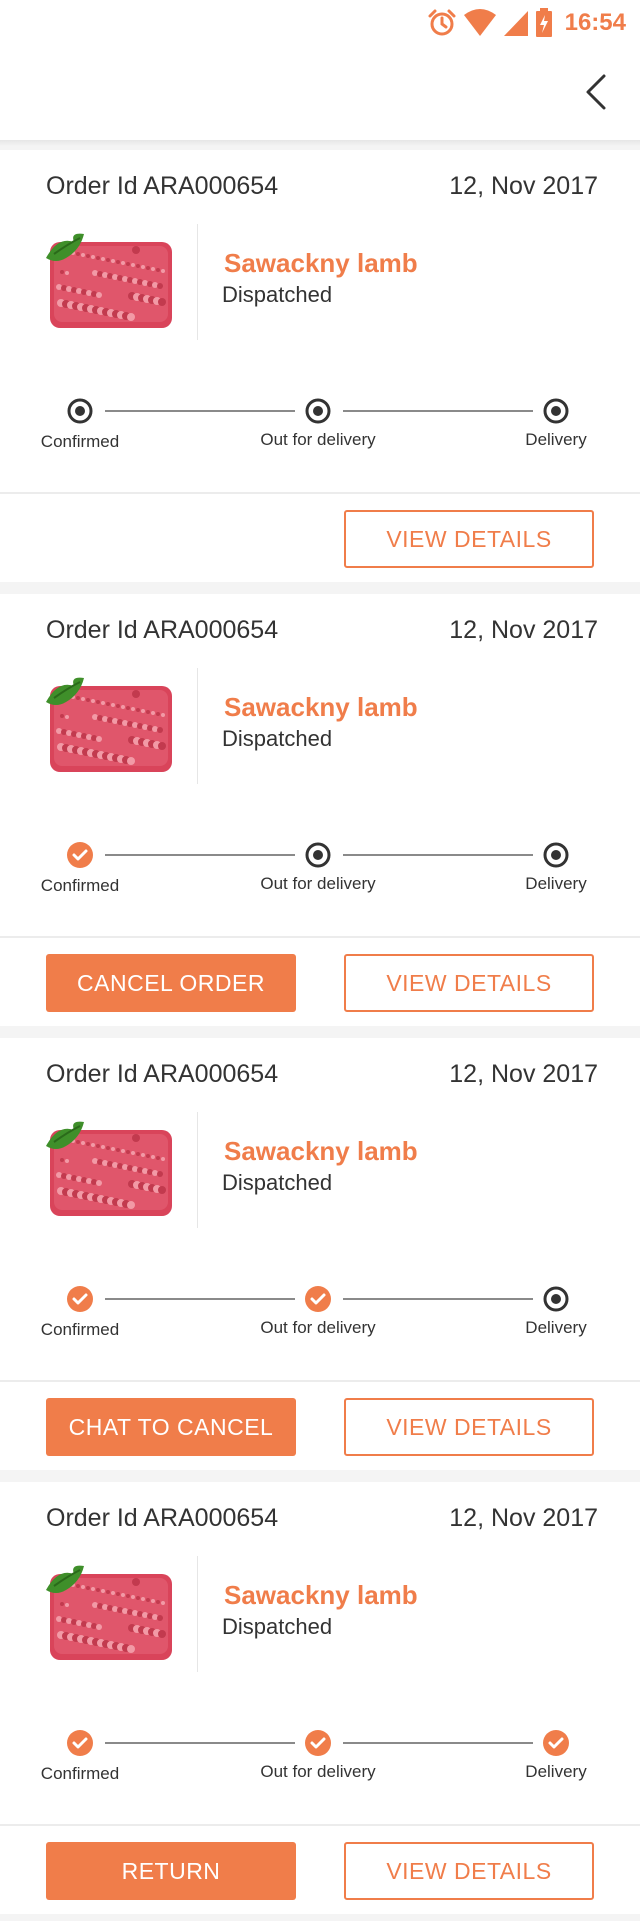 The height and width of the screenshot is (1921, 640). What do you see at coordinates (442, 22) in the screenshot?
I see `alarm-icon` at bounding box center [442, 22].